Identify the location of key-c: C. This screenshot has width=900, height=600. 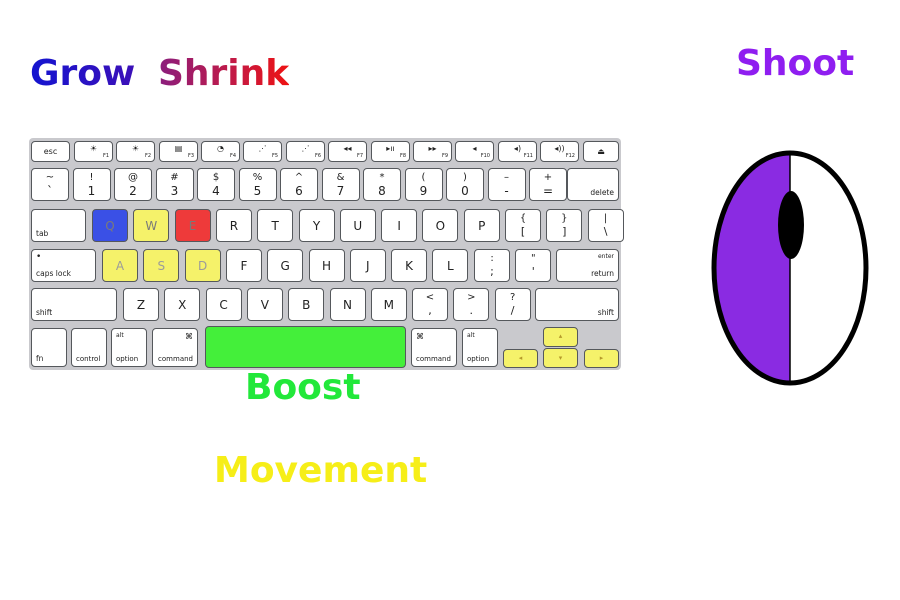
(223, 304).